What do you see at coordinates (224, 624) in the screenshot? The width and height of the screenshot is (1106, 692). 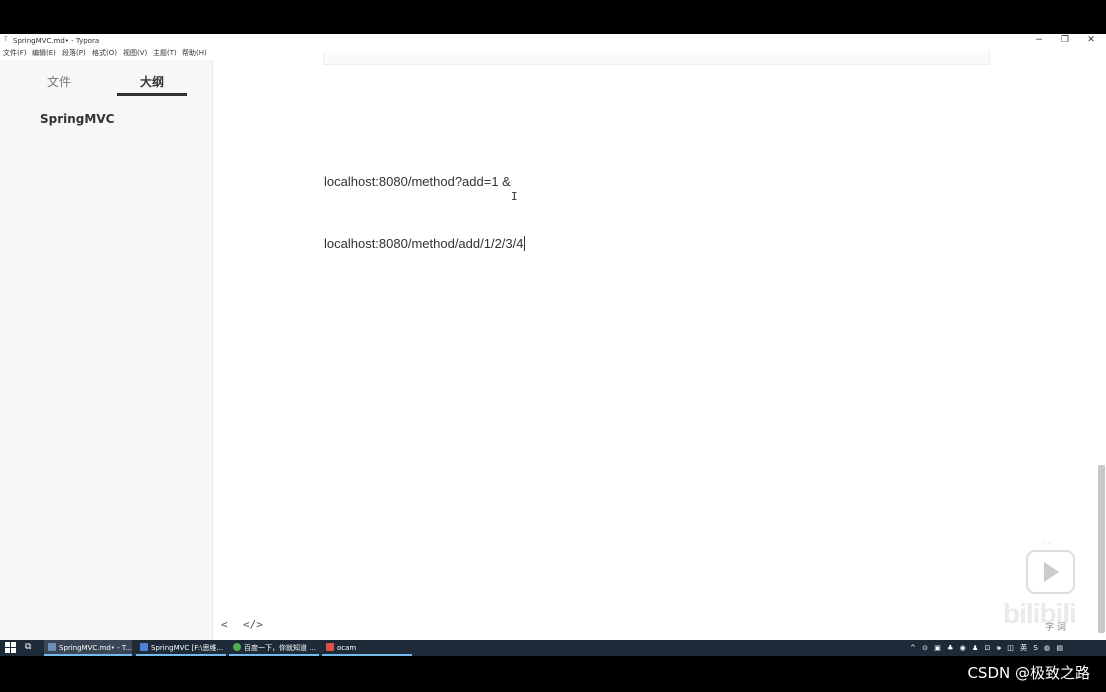 I see `back-chevron-icon: <` at bounding box center [224, 624].